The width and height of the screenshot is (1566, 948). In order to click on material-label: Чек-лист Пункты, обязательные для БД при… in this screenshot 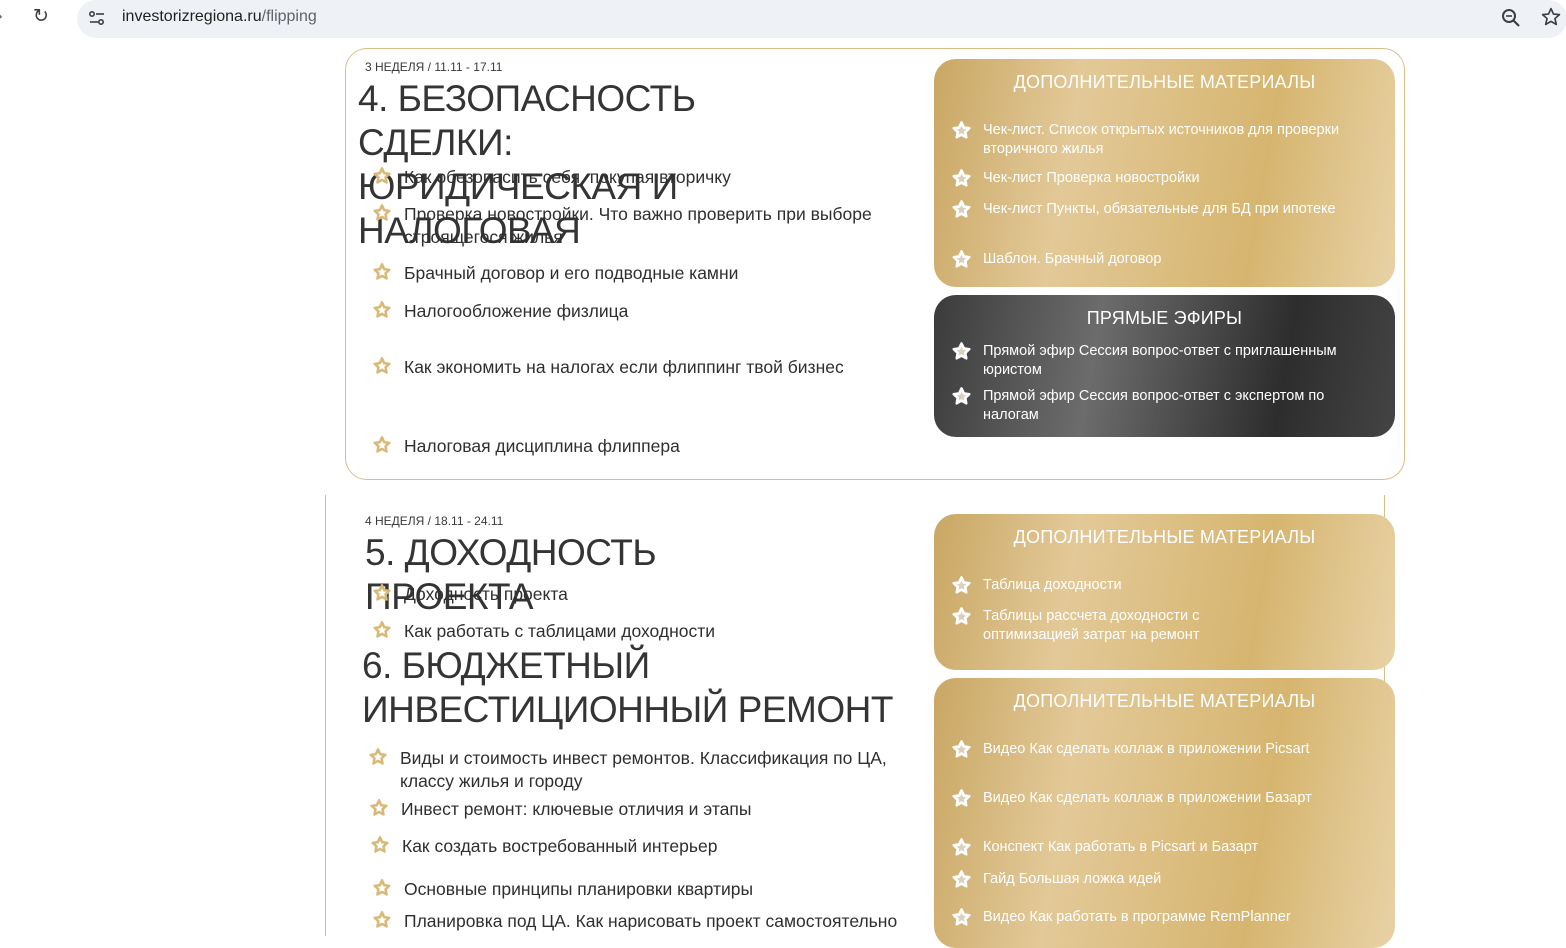, I will do `click(1159, 209)`.